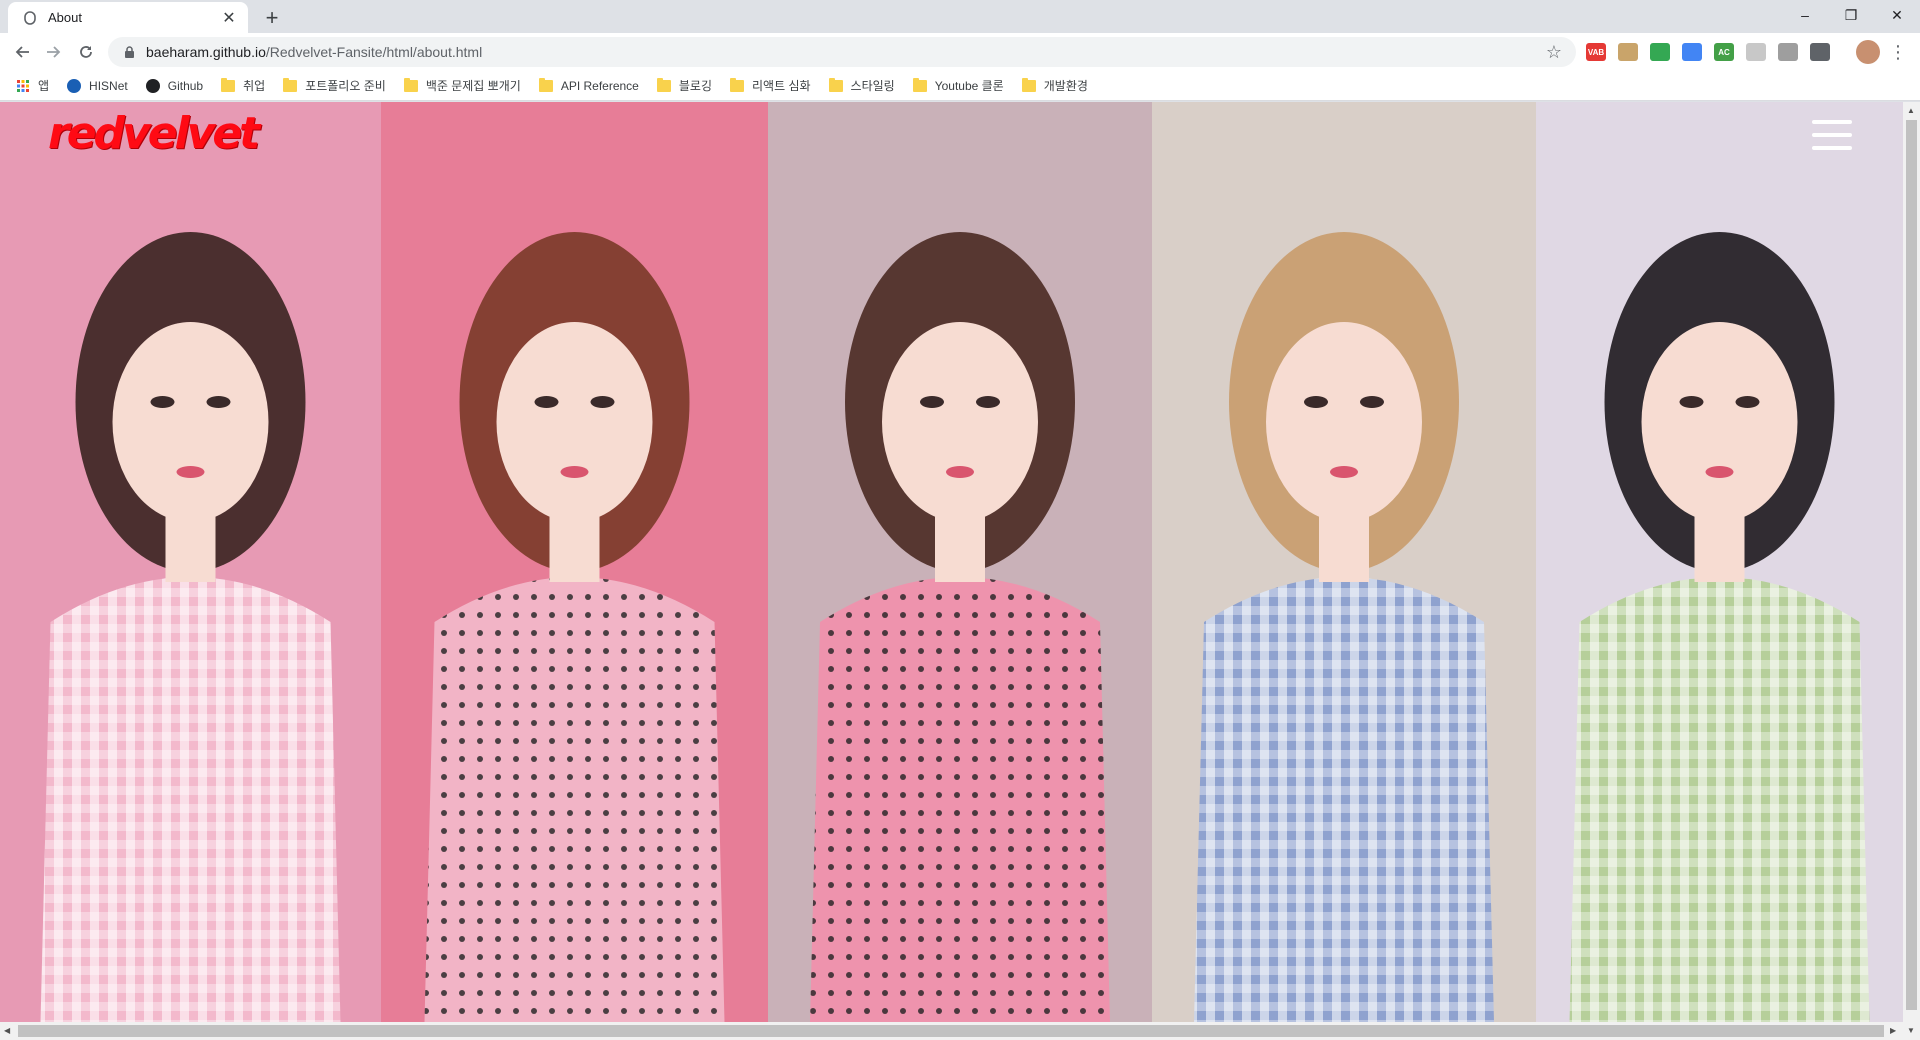 This screenshot has width=1920, height=1040. I want to click on bookmark-item: 스타일링, so click(864, 86).